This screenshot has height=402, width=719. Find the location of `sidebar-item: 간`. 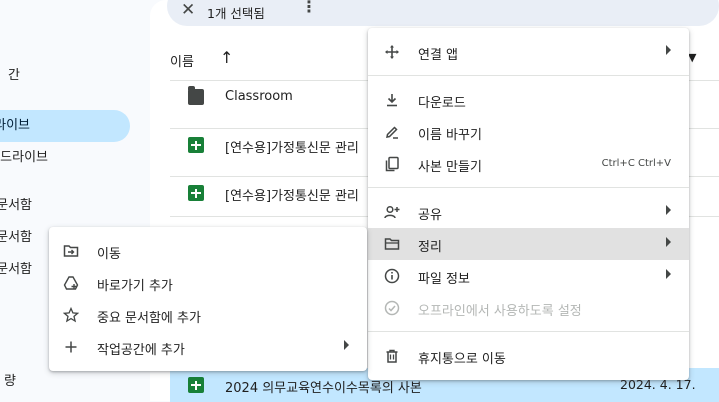

sidebar-item: 간 is located at coordinates (10, 76).